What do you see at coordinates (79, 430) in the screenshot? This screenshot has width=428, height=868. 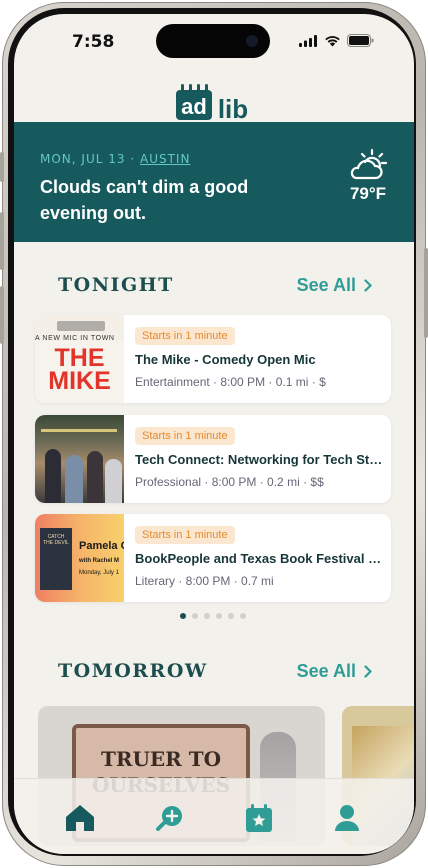 I see `string-lights` at bounding box center [79, 430].